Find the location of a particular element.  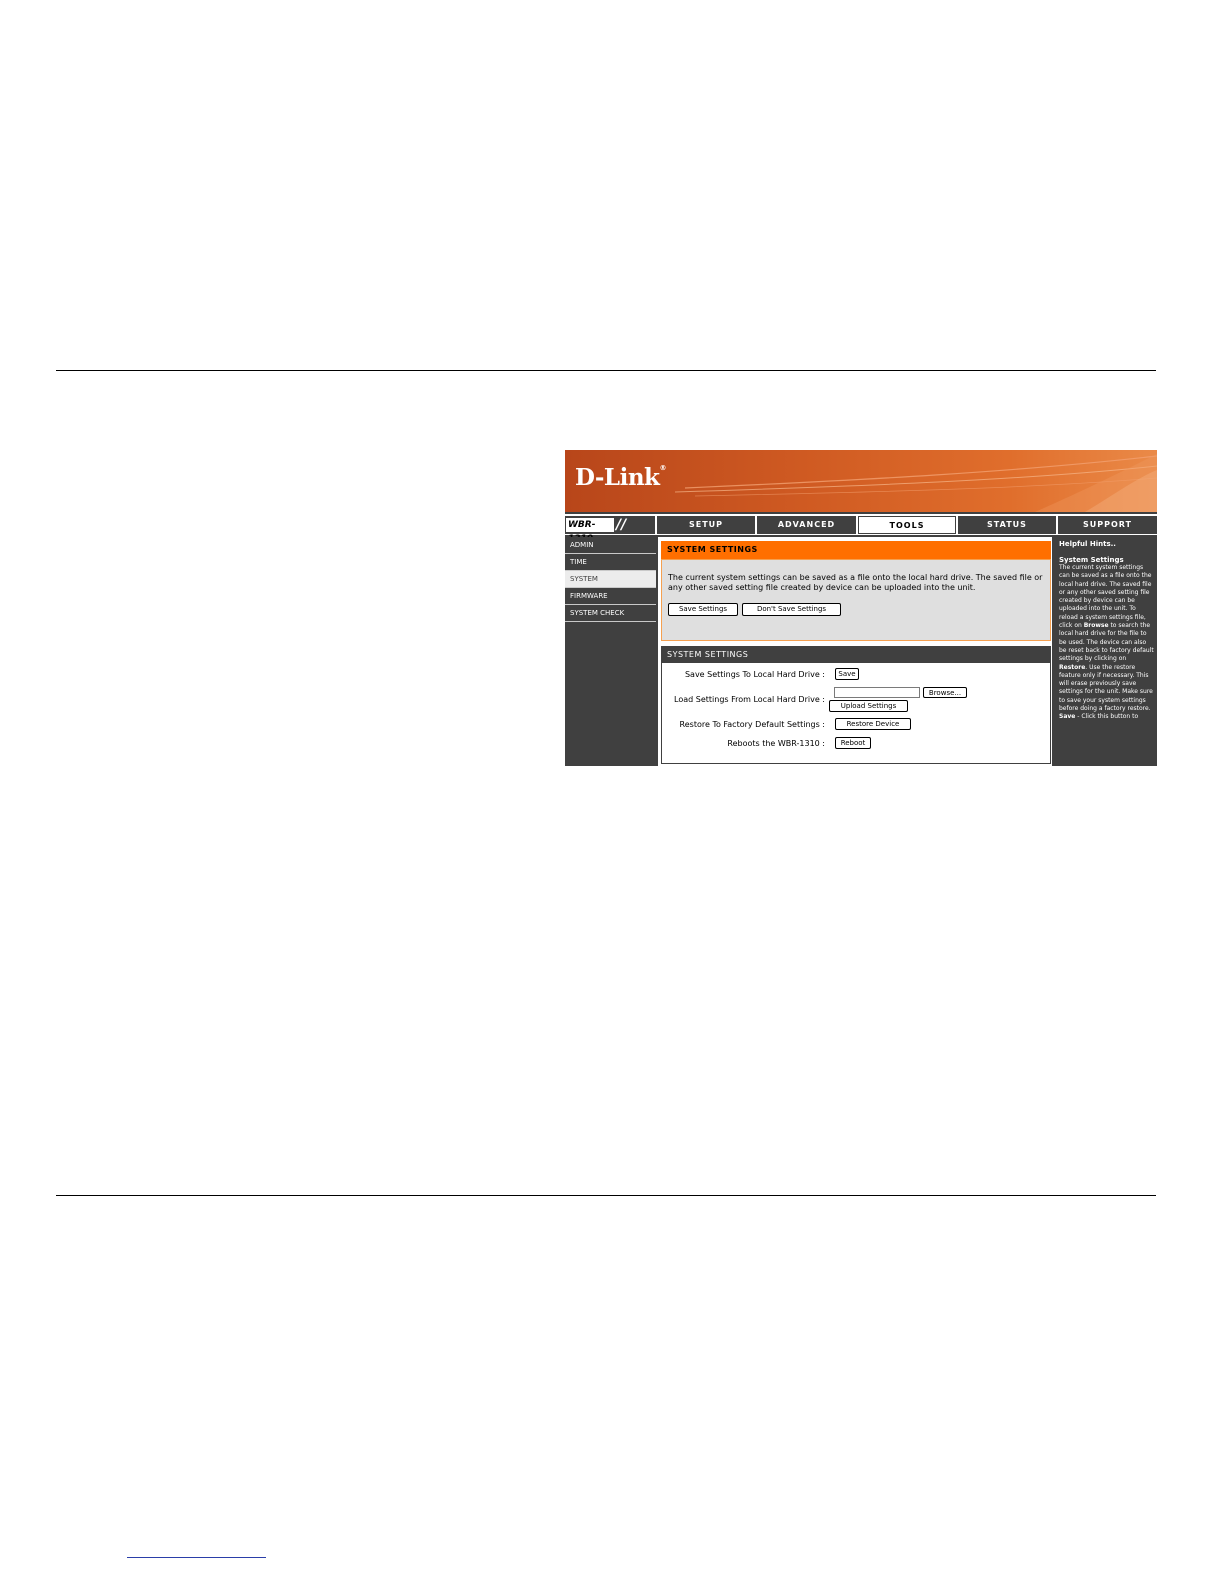

footer-link-underline is located at coordinates (196, 1557).